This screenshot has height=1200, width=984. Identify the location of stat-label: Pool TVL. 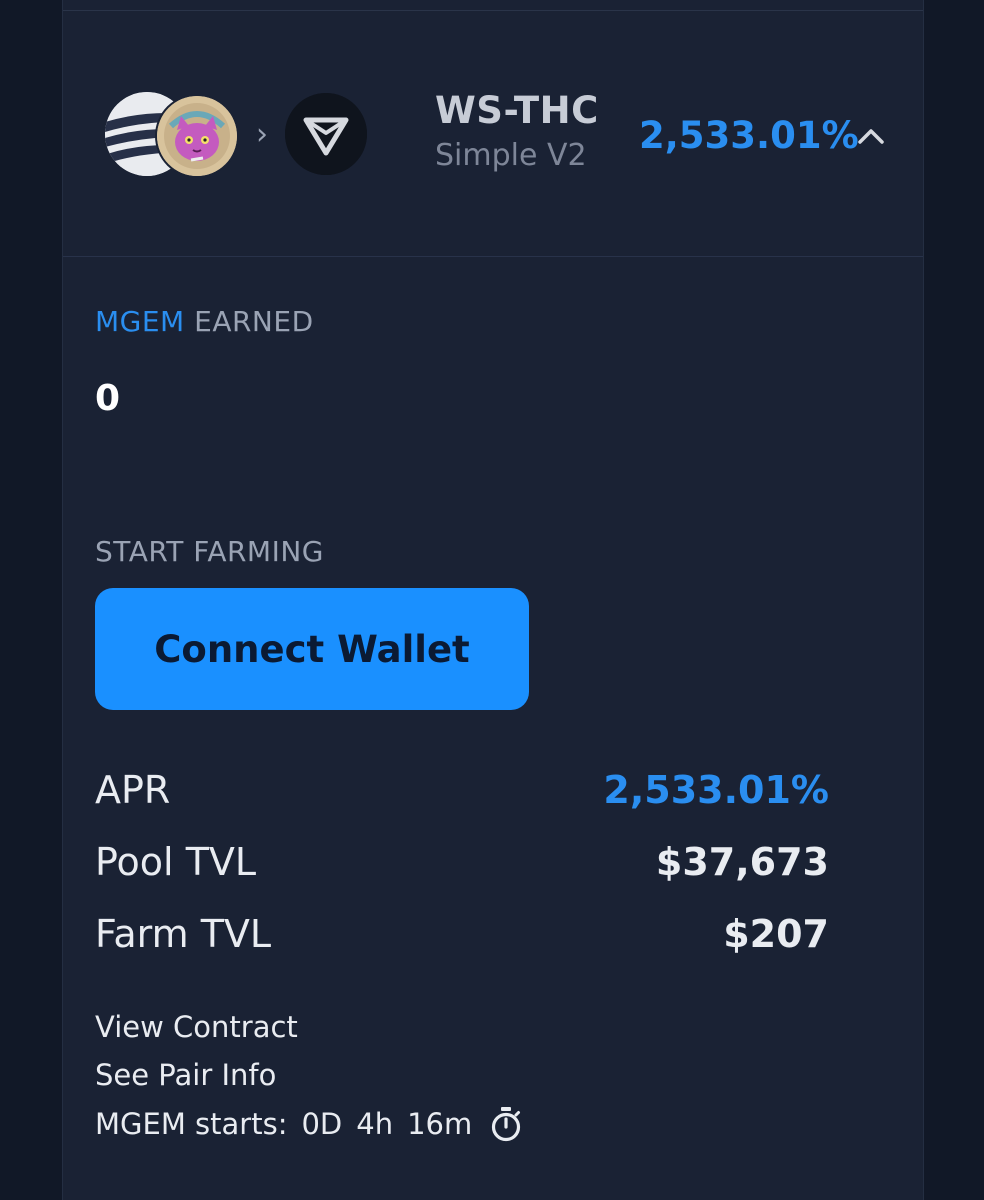
(176, 862).